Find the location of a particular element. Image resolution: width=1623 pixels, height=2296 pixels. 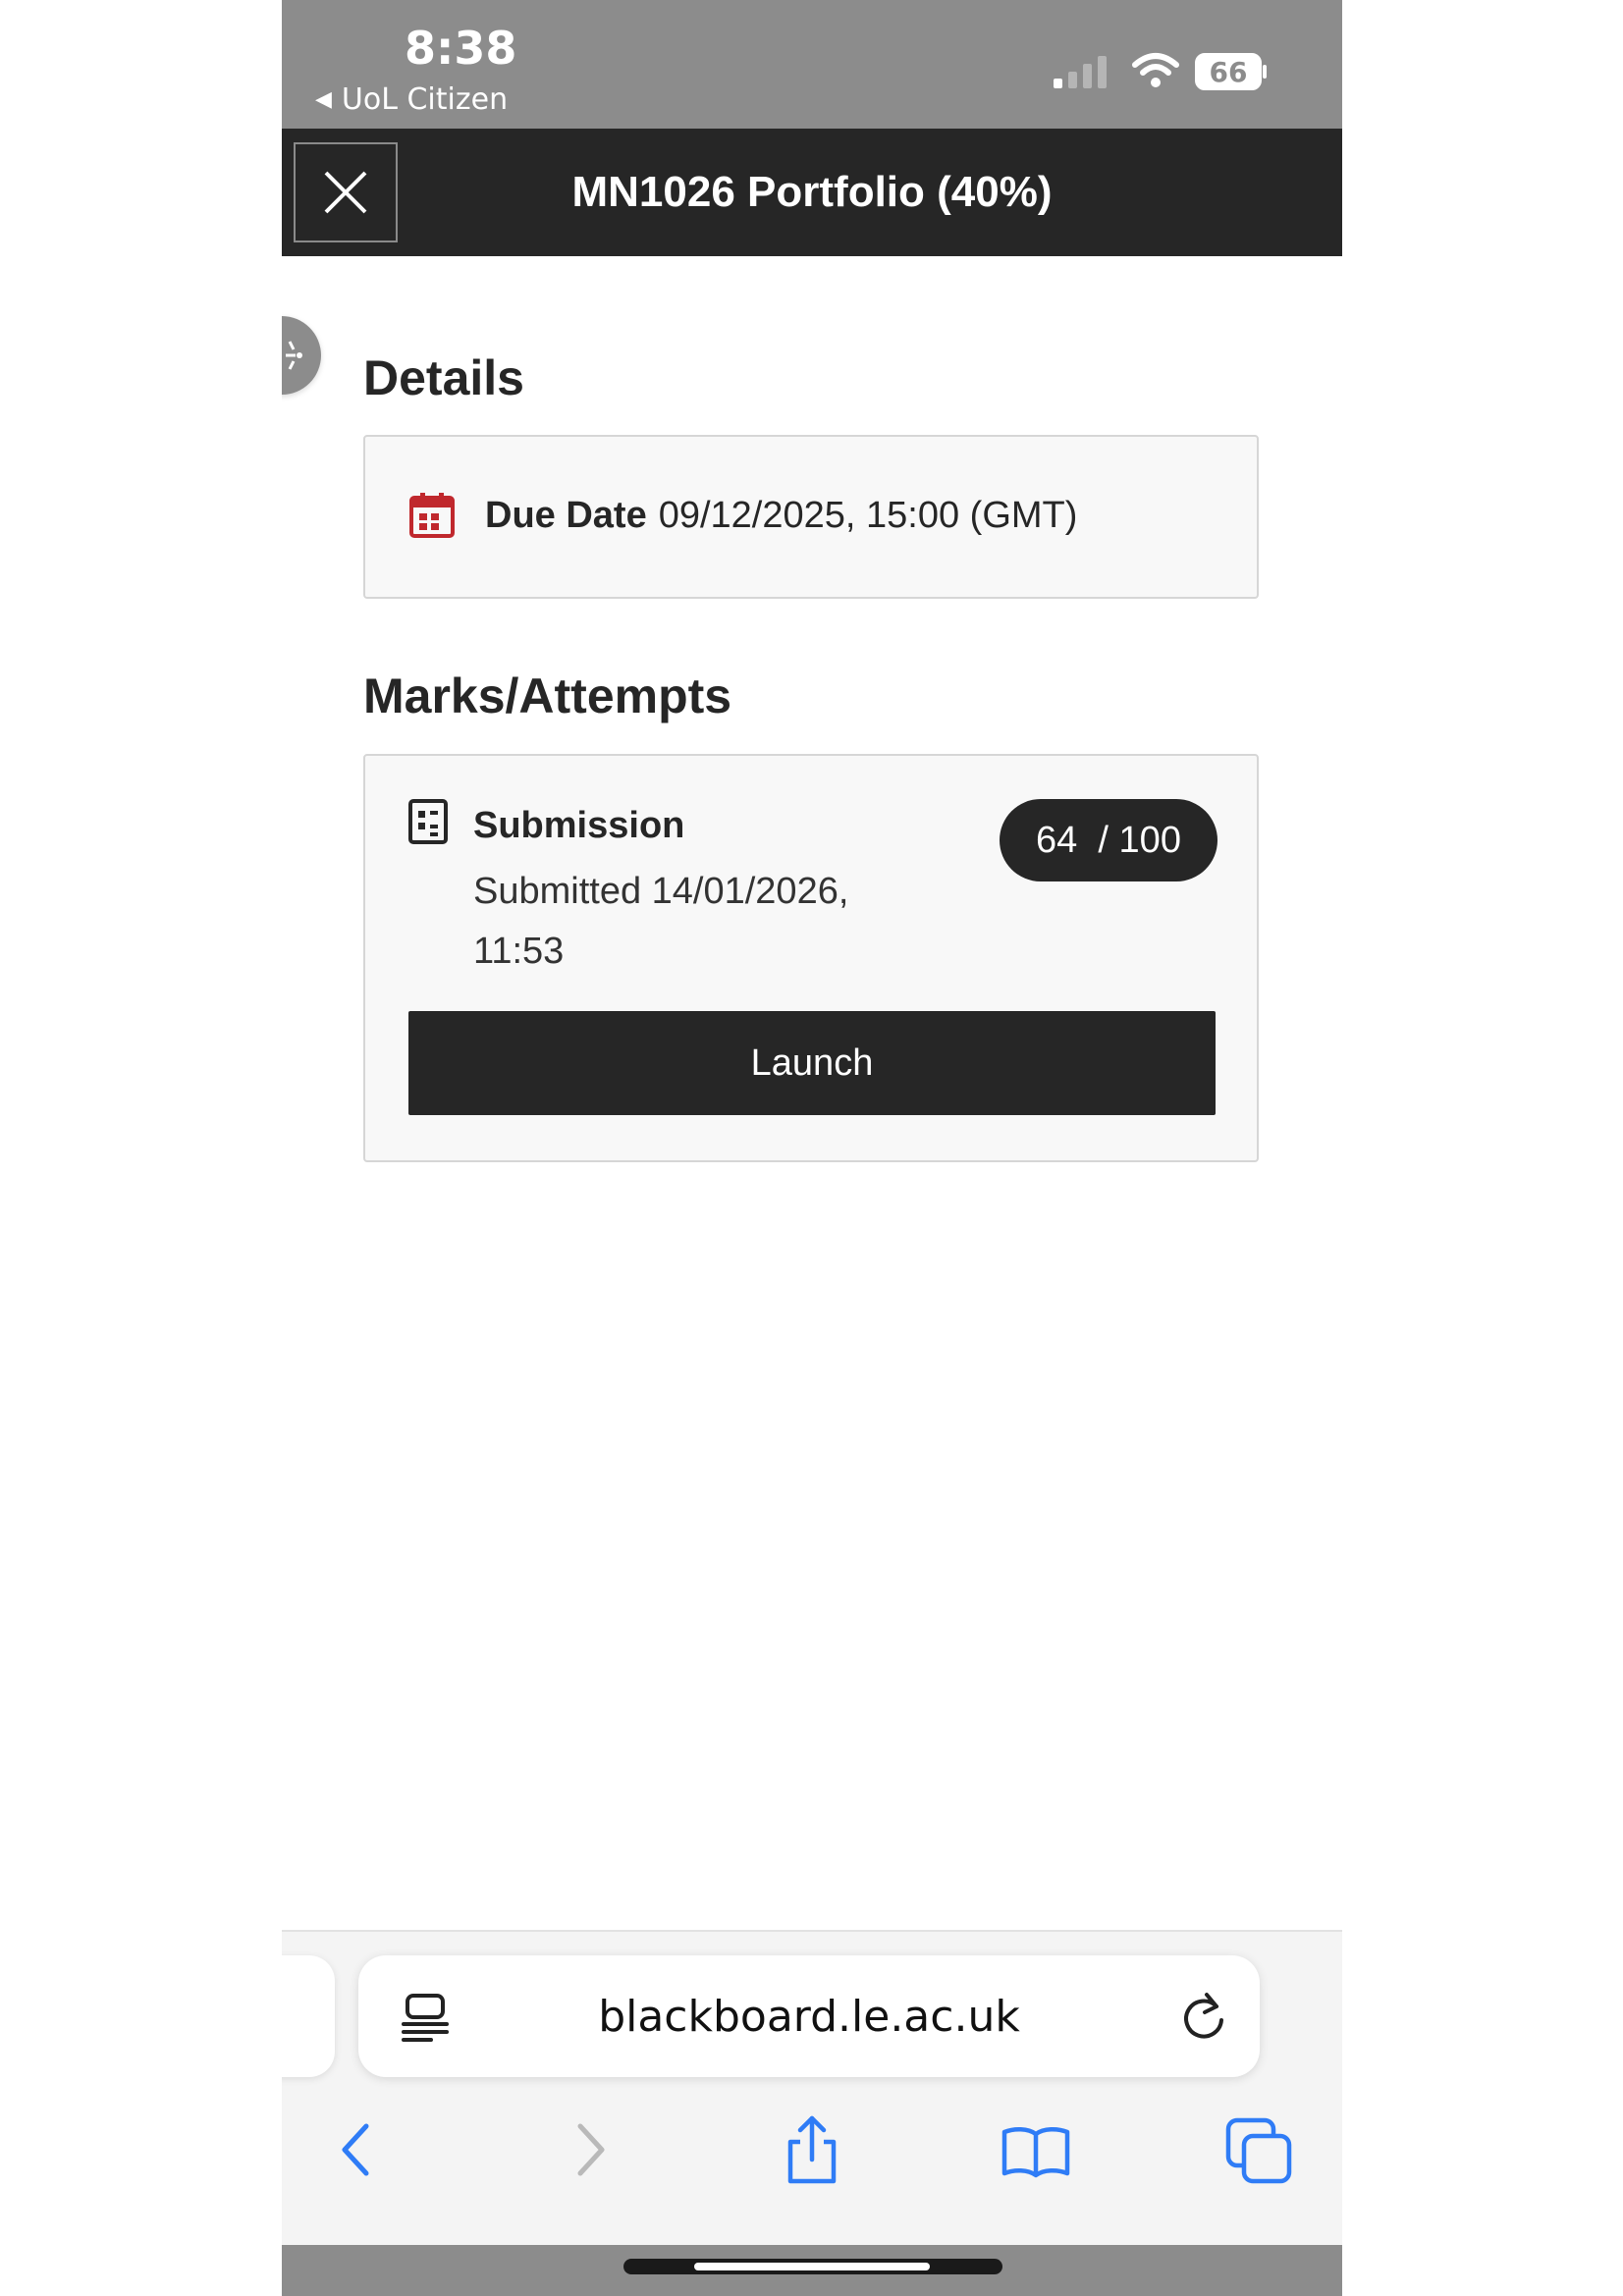

calendar-icon is located at coordinates (432, 515).